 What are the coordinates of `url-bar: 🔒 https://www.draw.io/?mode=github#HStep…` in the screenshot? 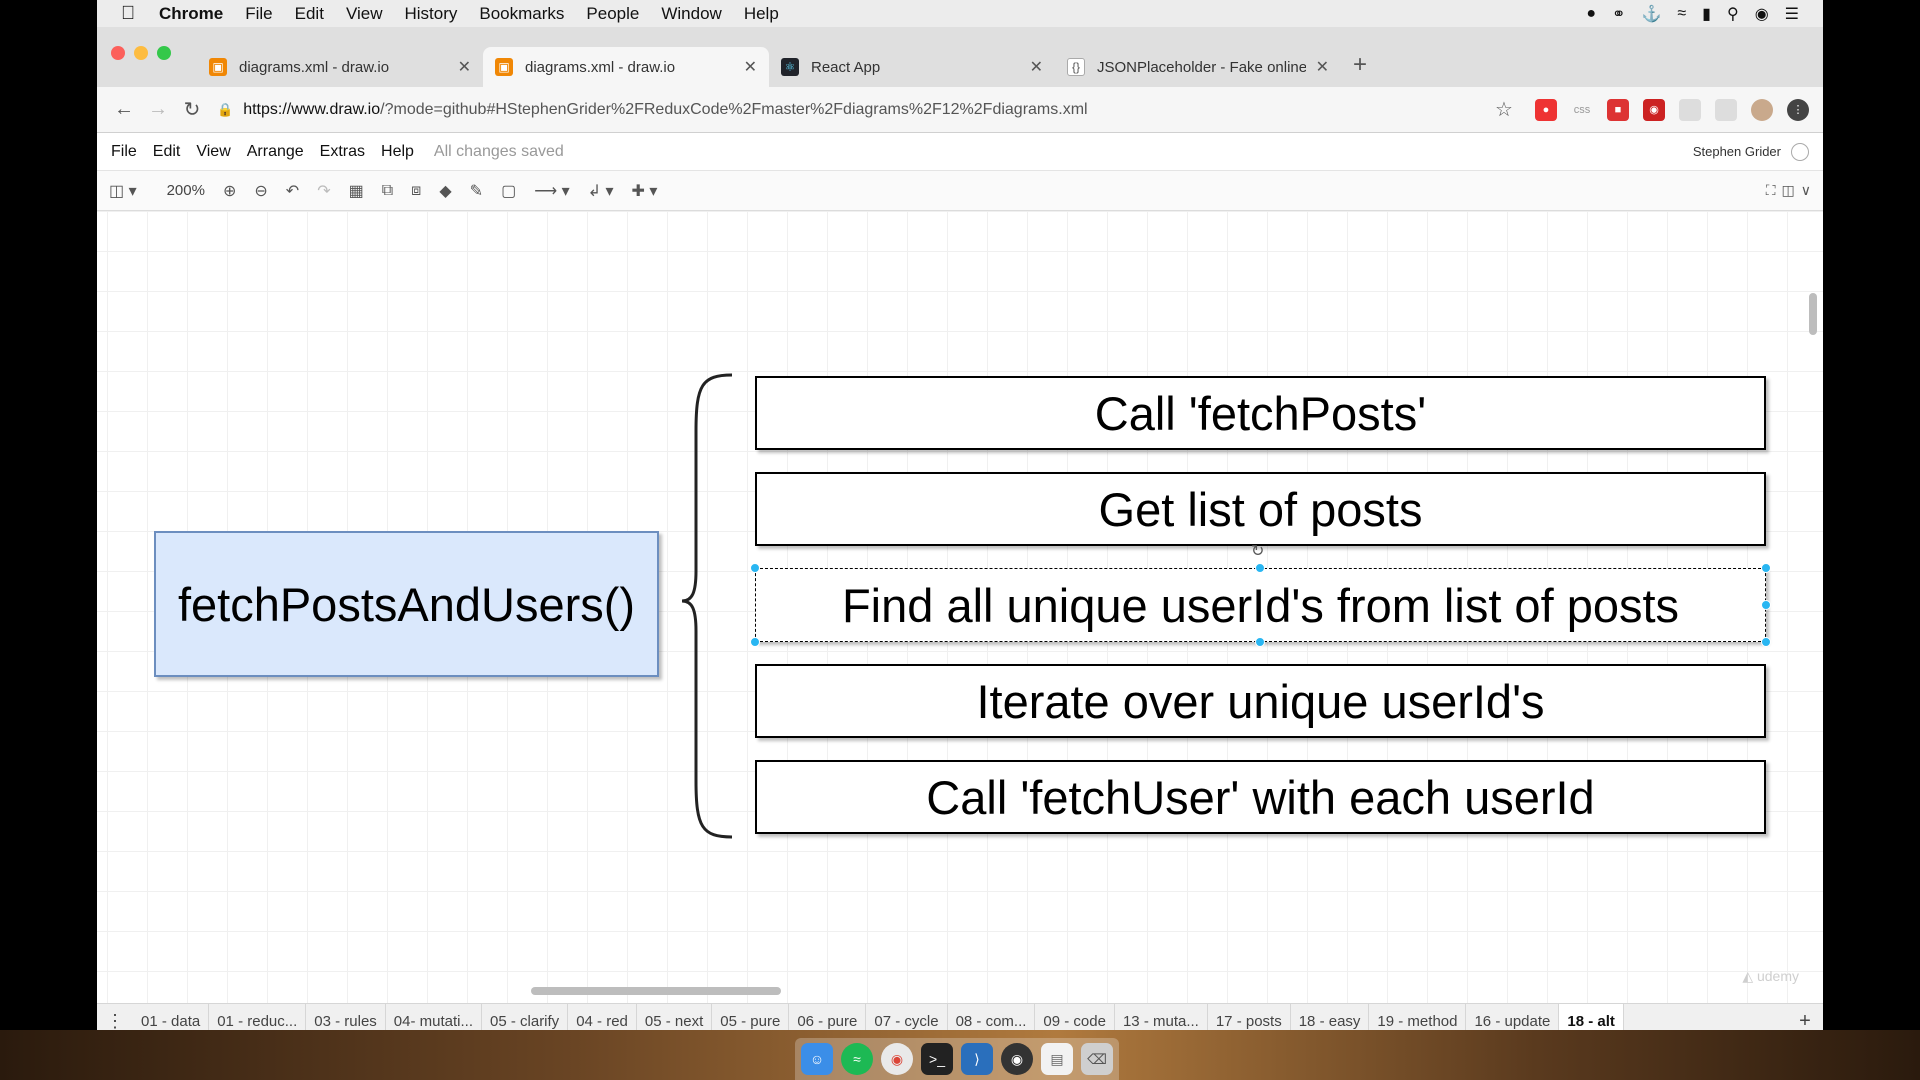 It's located at (846, 110).